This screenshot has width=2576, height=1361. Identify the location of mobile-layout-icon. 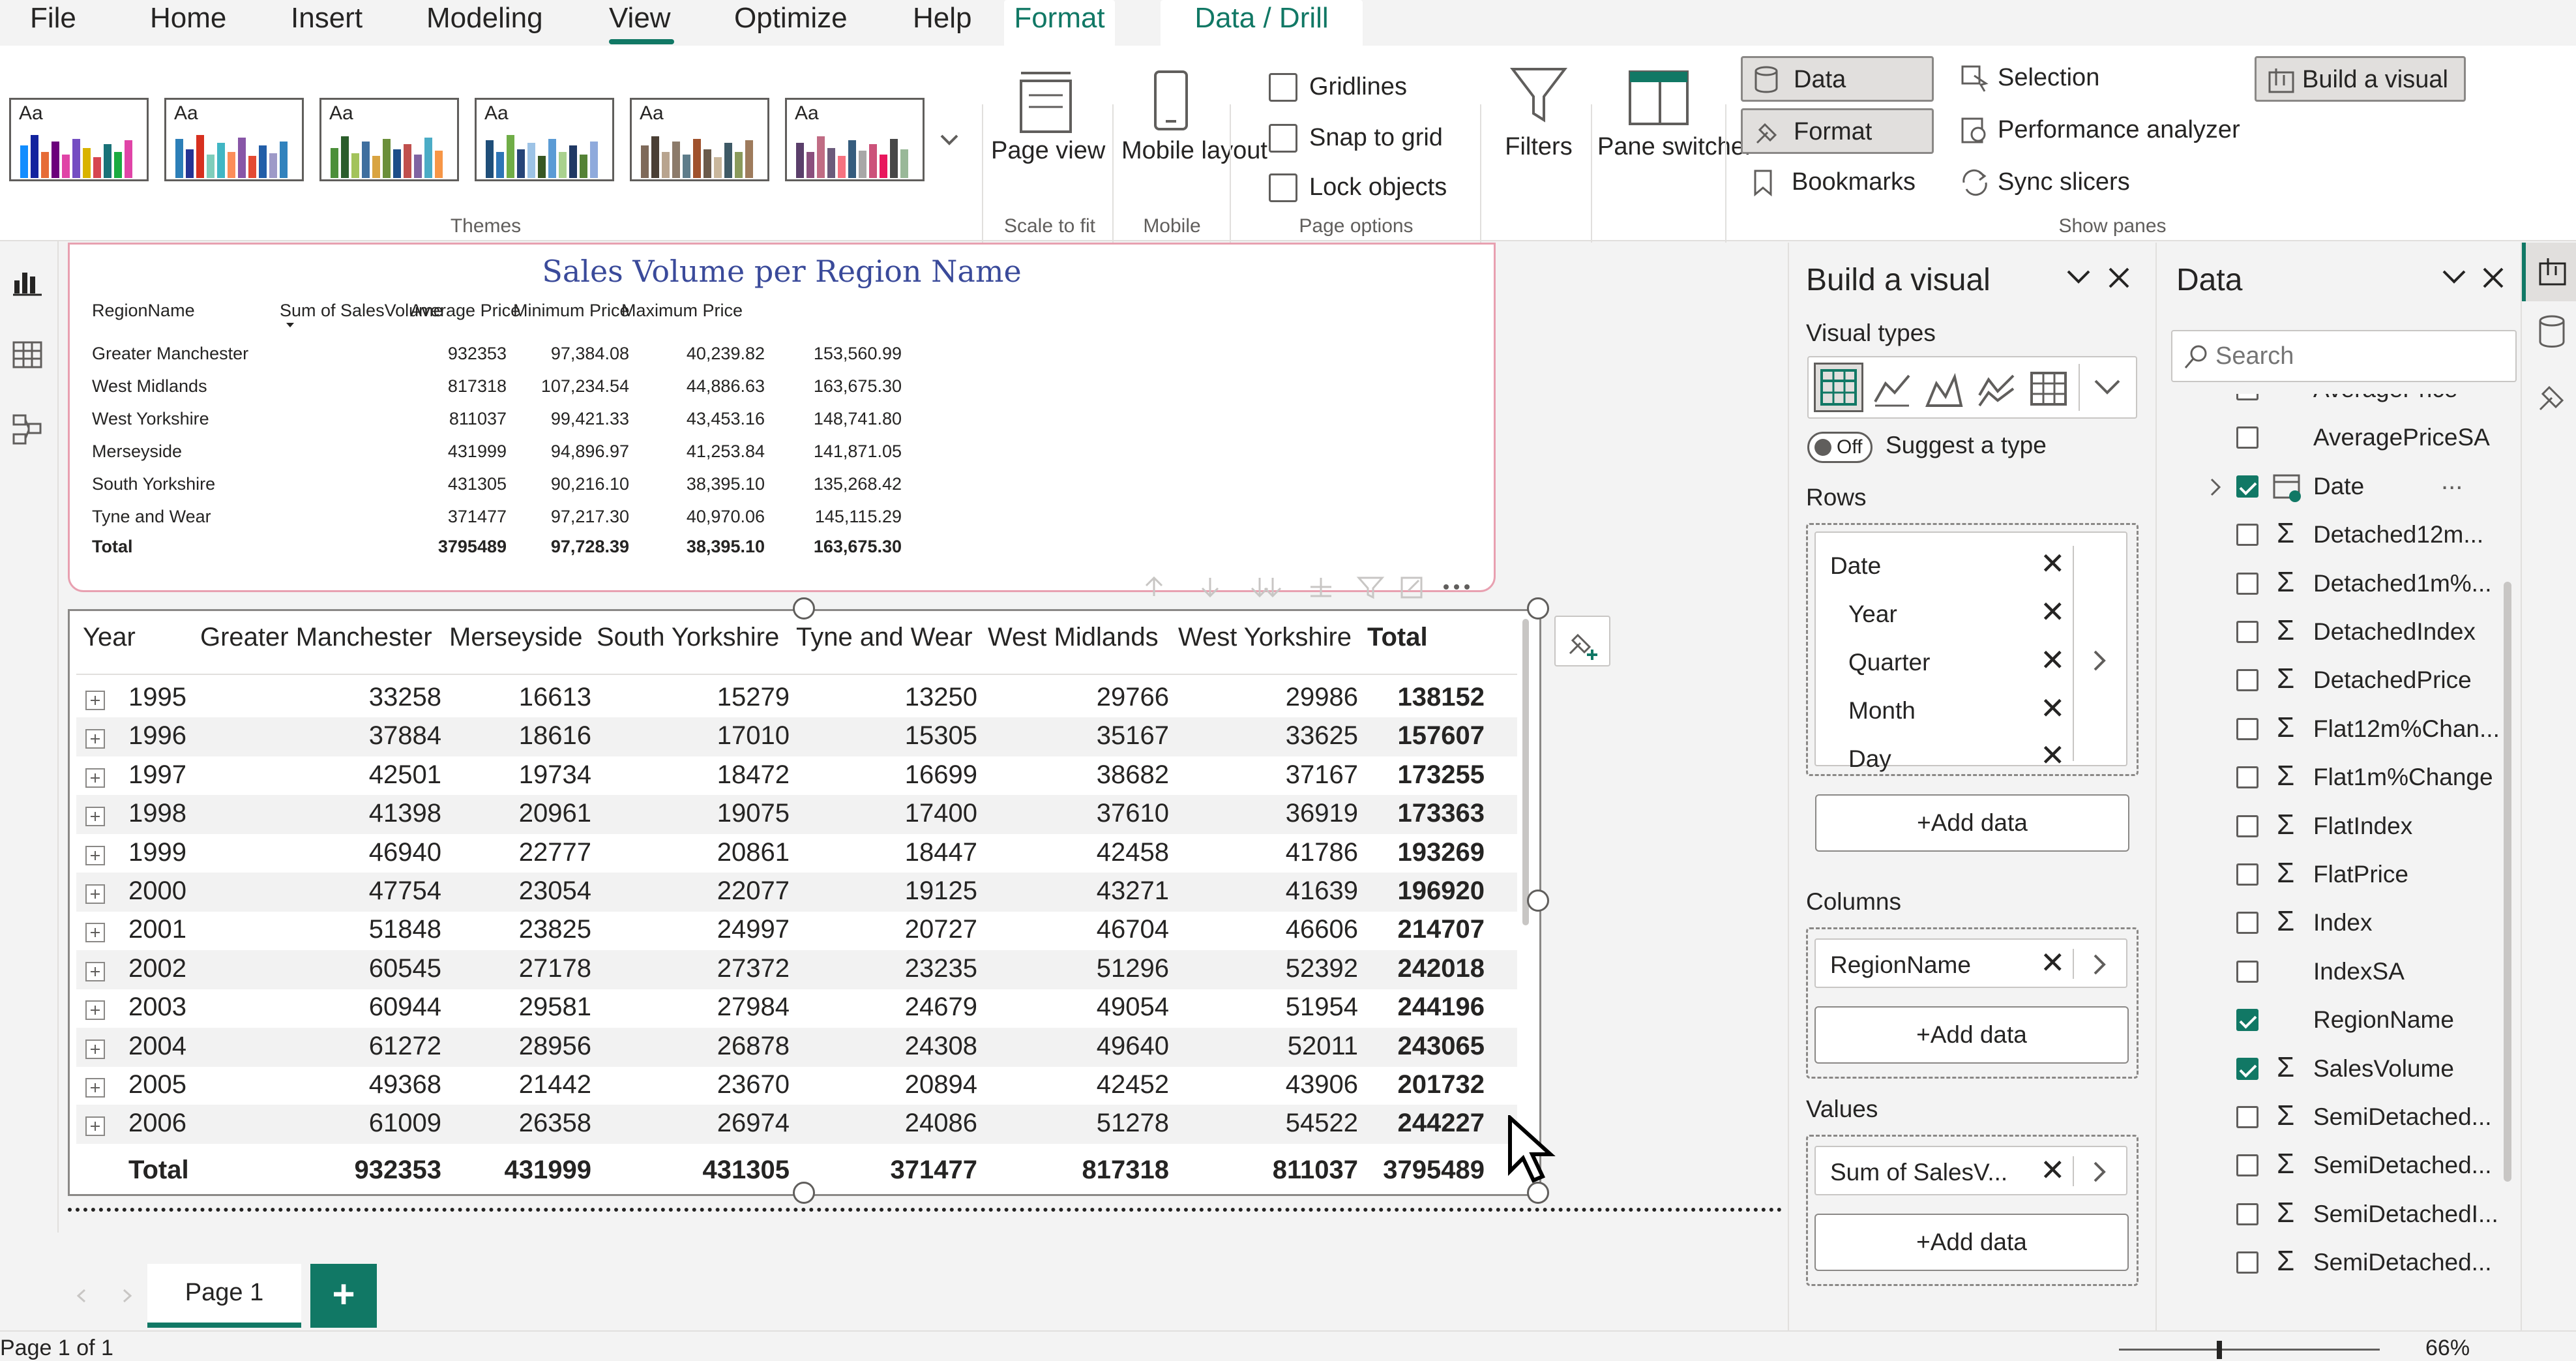
(1171, 101).